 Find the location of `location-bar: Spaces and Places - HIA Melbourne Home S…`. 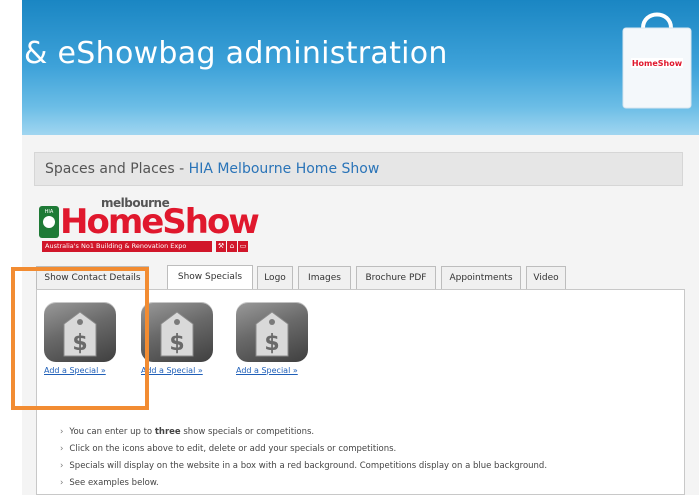

location-bar: Spaces and Places - HIA Melbourne Home S… is located at coordinates (358, 169).